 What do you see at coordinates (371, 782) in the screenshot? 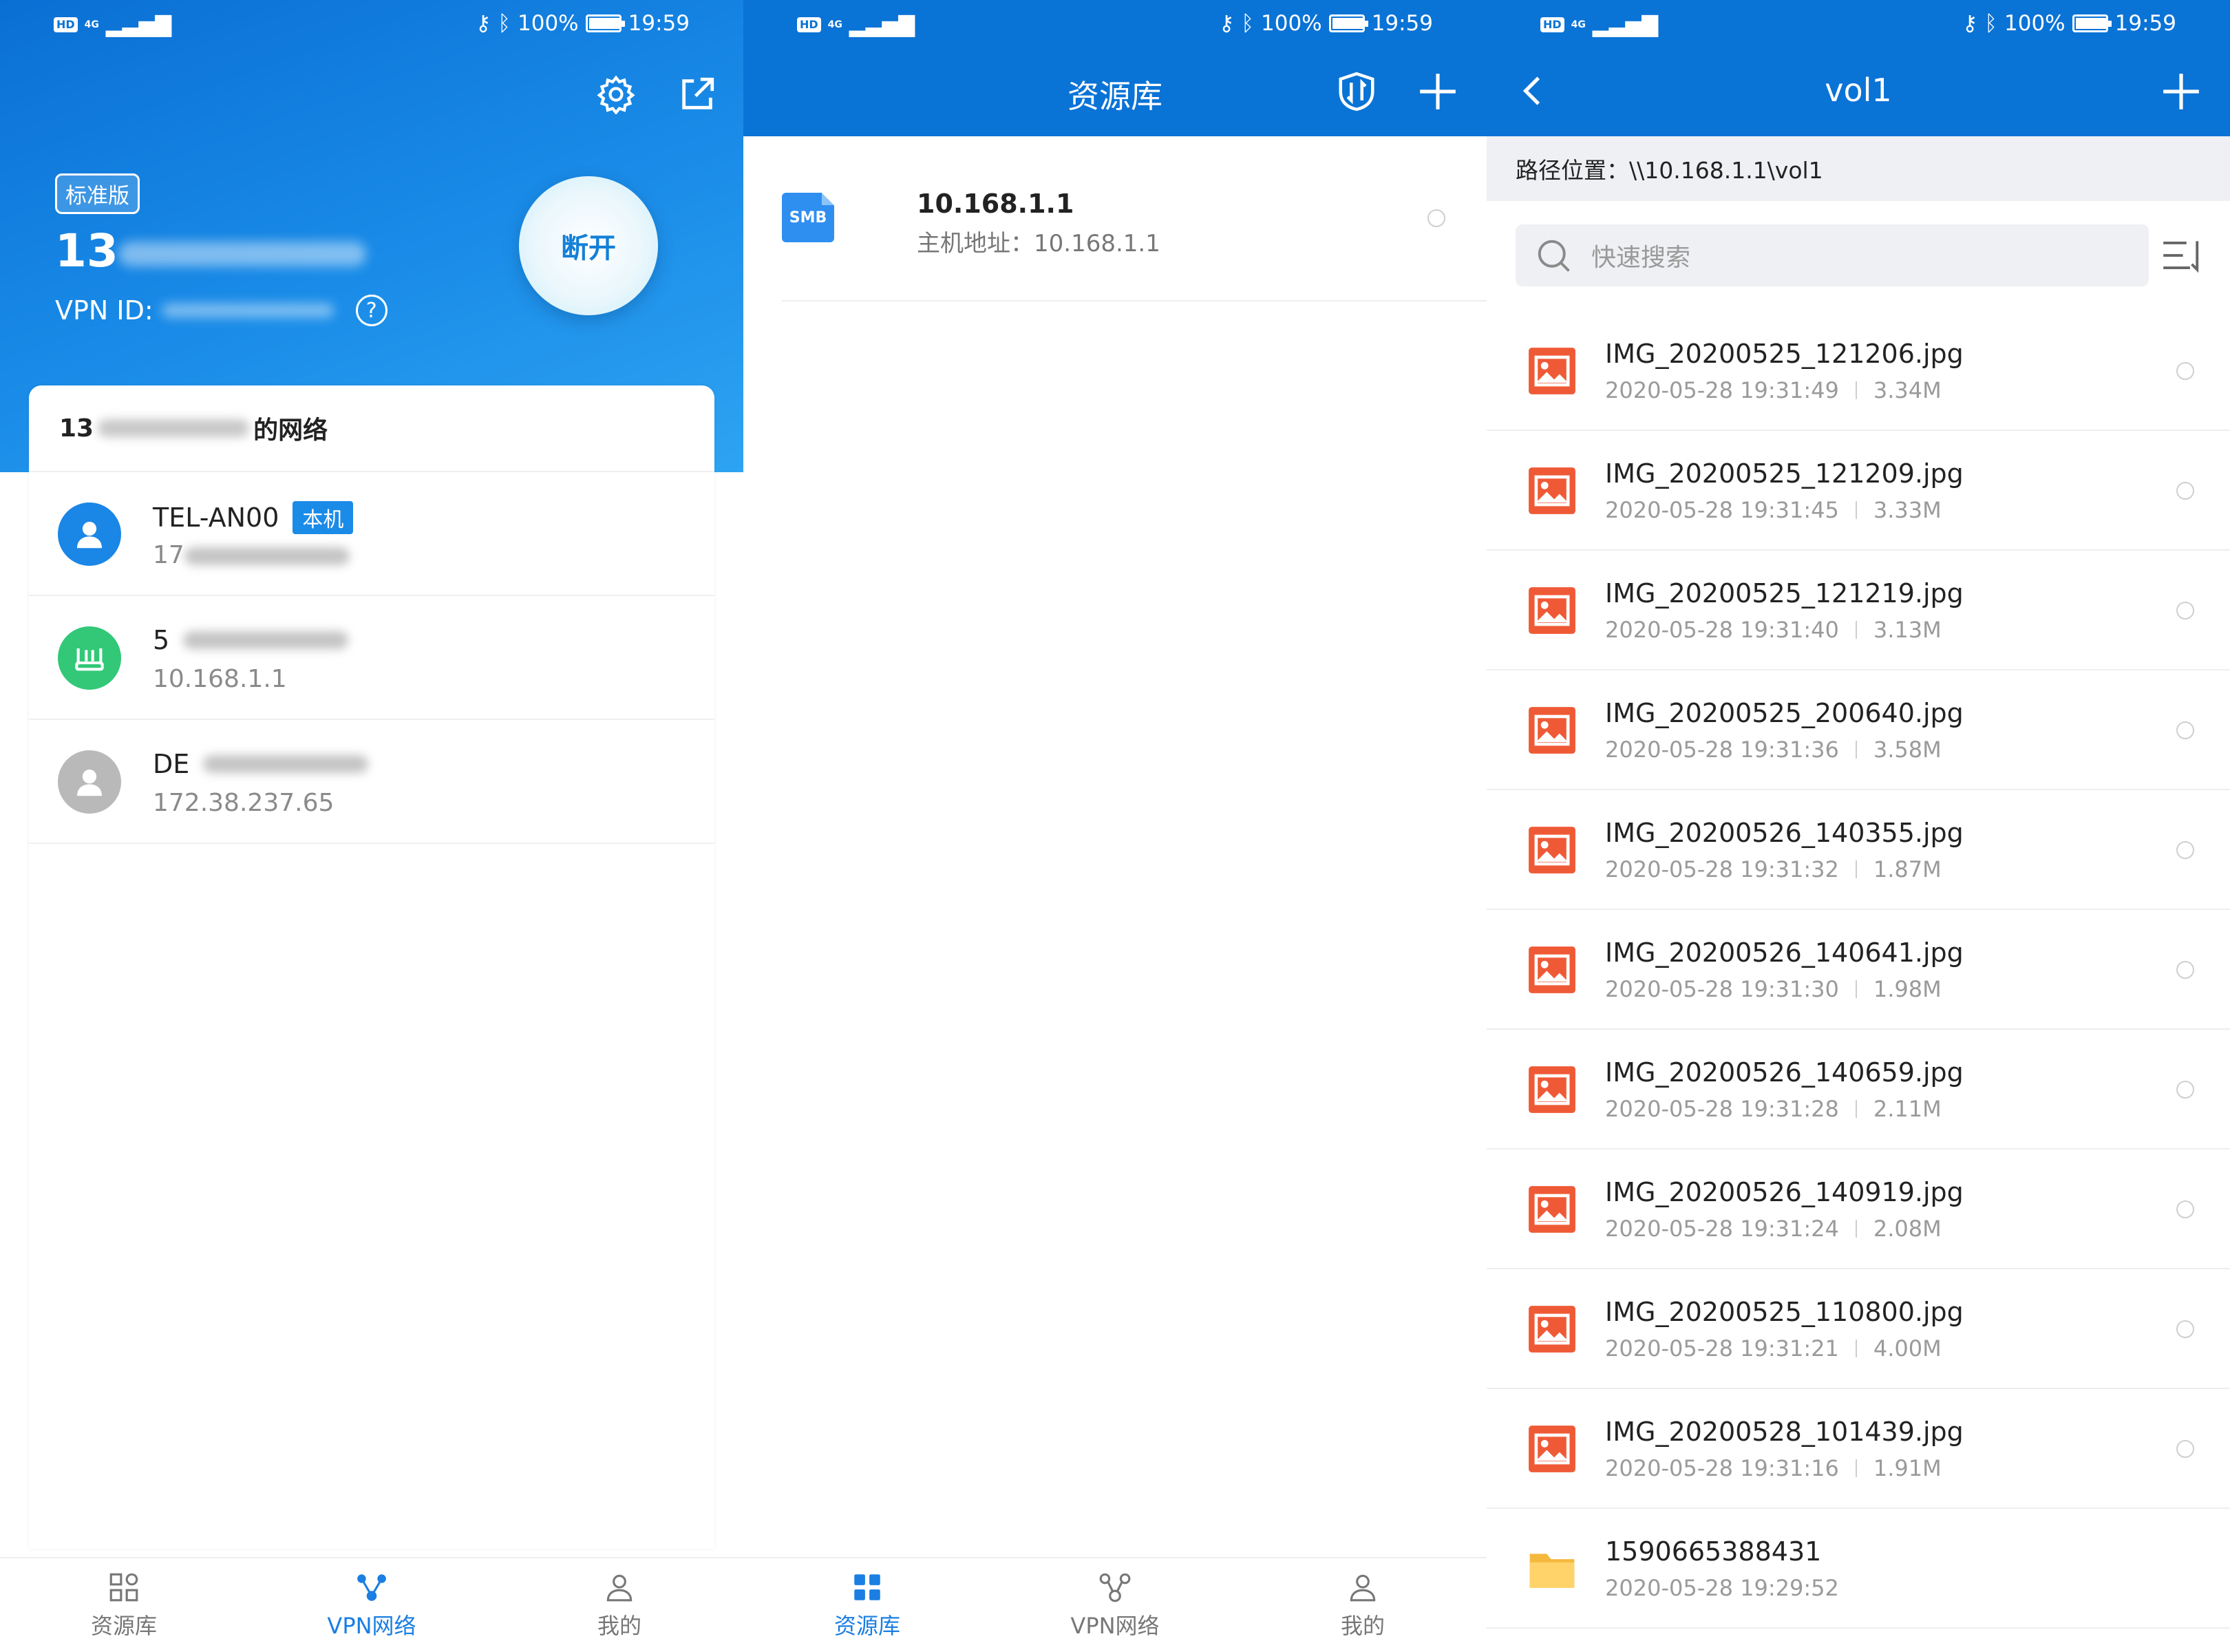
I see `device-row: DE 172.38.237.65` at bounding box center [371, 782].